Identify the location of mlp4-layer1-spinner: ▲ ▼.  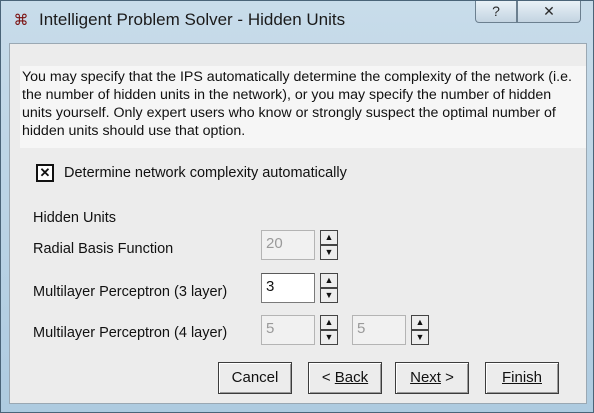
(329, 330).